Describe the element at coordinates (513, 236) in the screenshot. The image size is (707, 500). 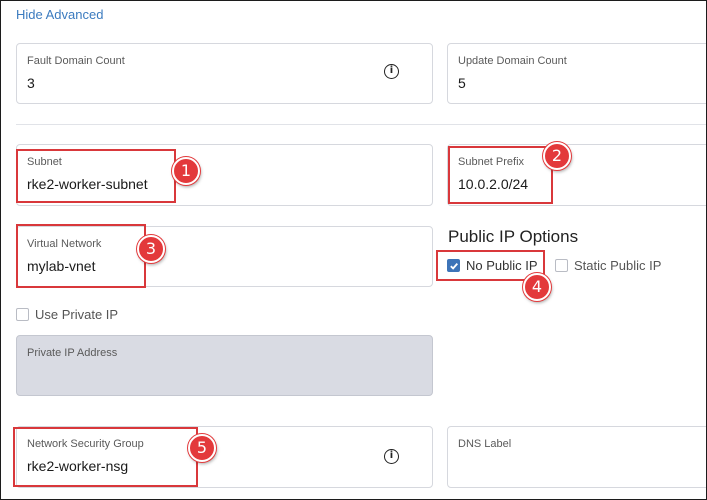
I see `public-ip-options-title: Public IP Options` at that location.